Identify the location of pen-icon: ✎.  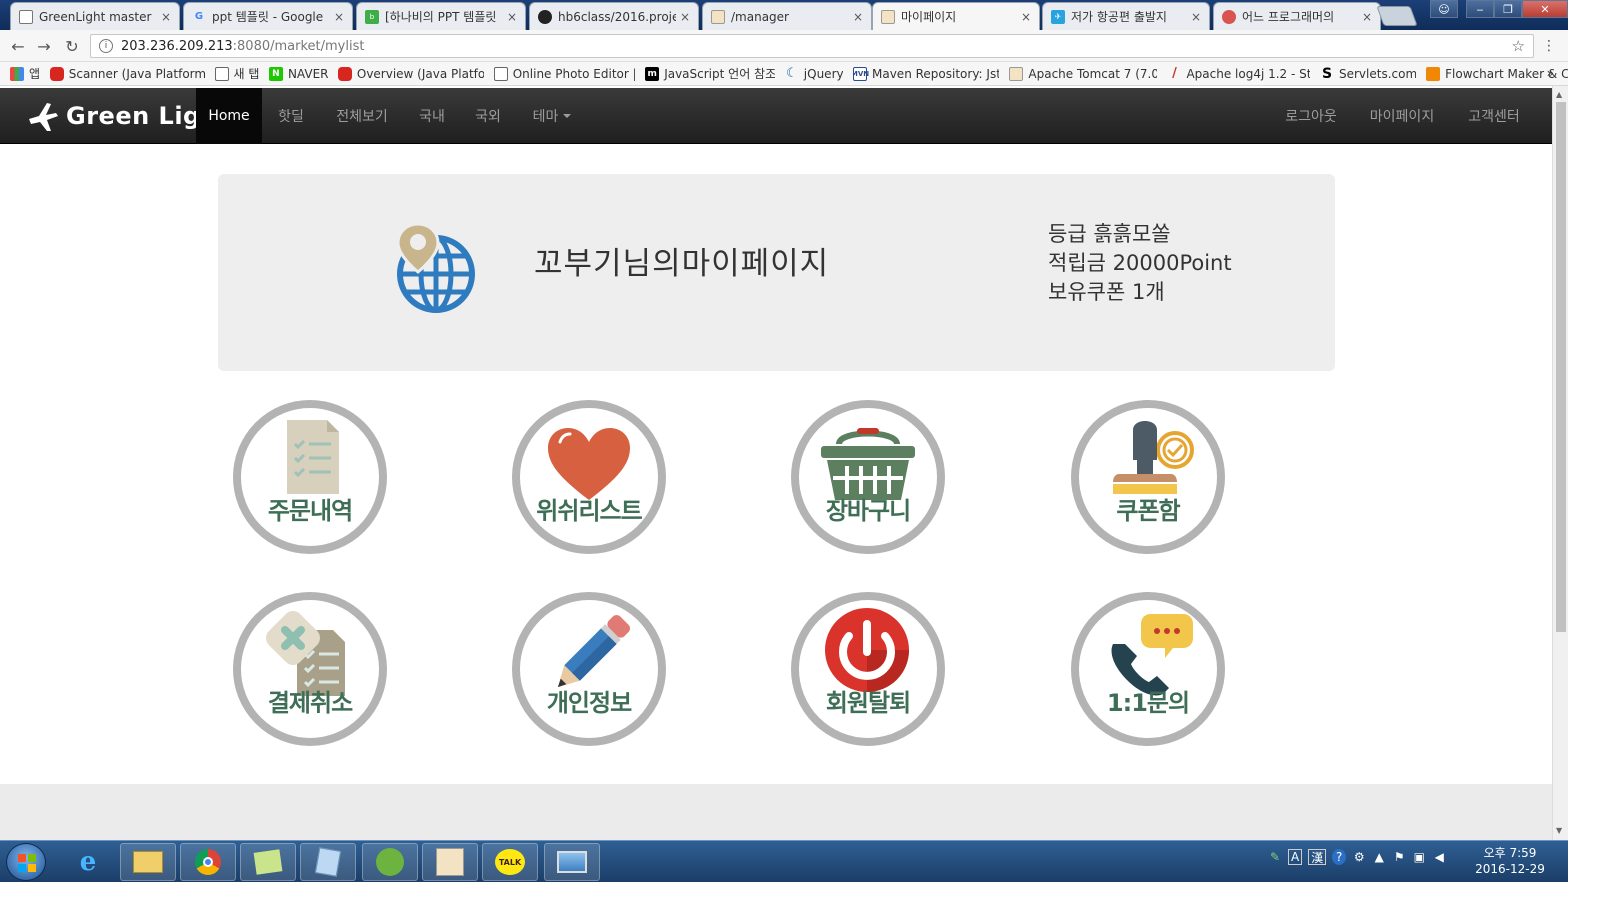
(1275, 857).